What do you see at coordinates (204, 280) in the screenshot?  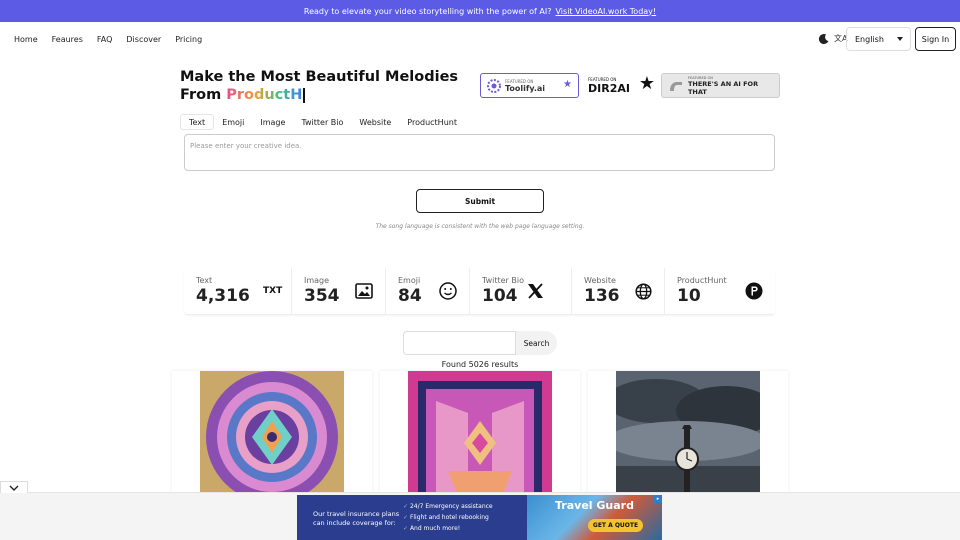 I see `stat-label: Text` at bounding box center [204, 280].